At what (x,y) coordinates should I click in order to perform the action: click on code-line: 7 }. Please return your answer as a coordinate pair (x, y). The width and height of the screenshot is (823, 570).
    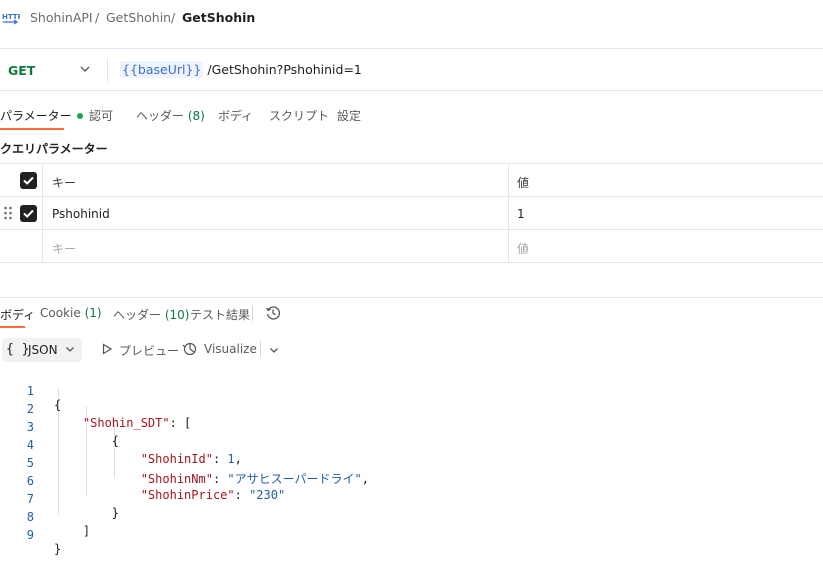
    Looking at the image, I should click on (73, 506).